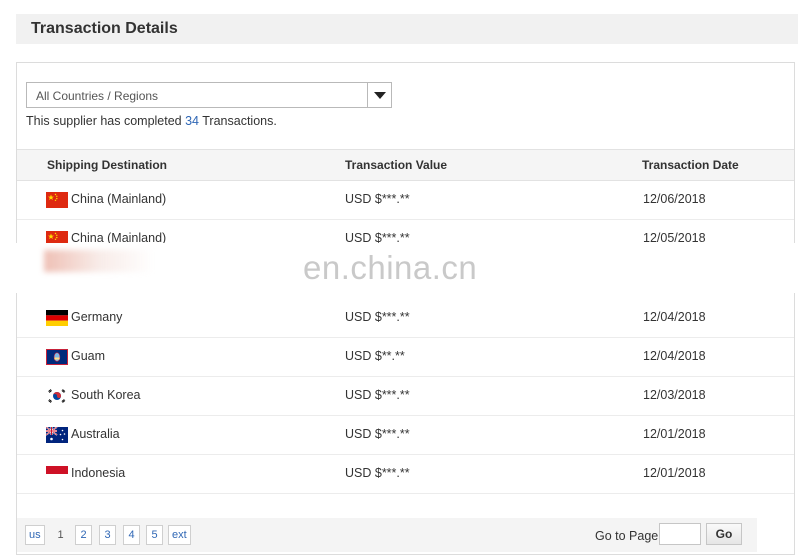  What do you see at coordinates (97, 96) in the screenshot?
I see `select-value: All Countries / Regions` at bounding box center [97, 96].